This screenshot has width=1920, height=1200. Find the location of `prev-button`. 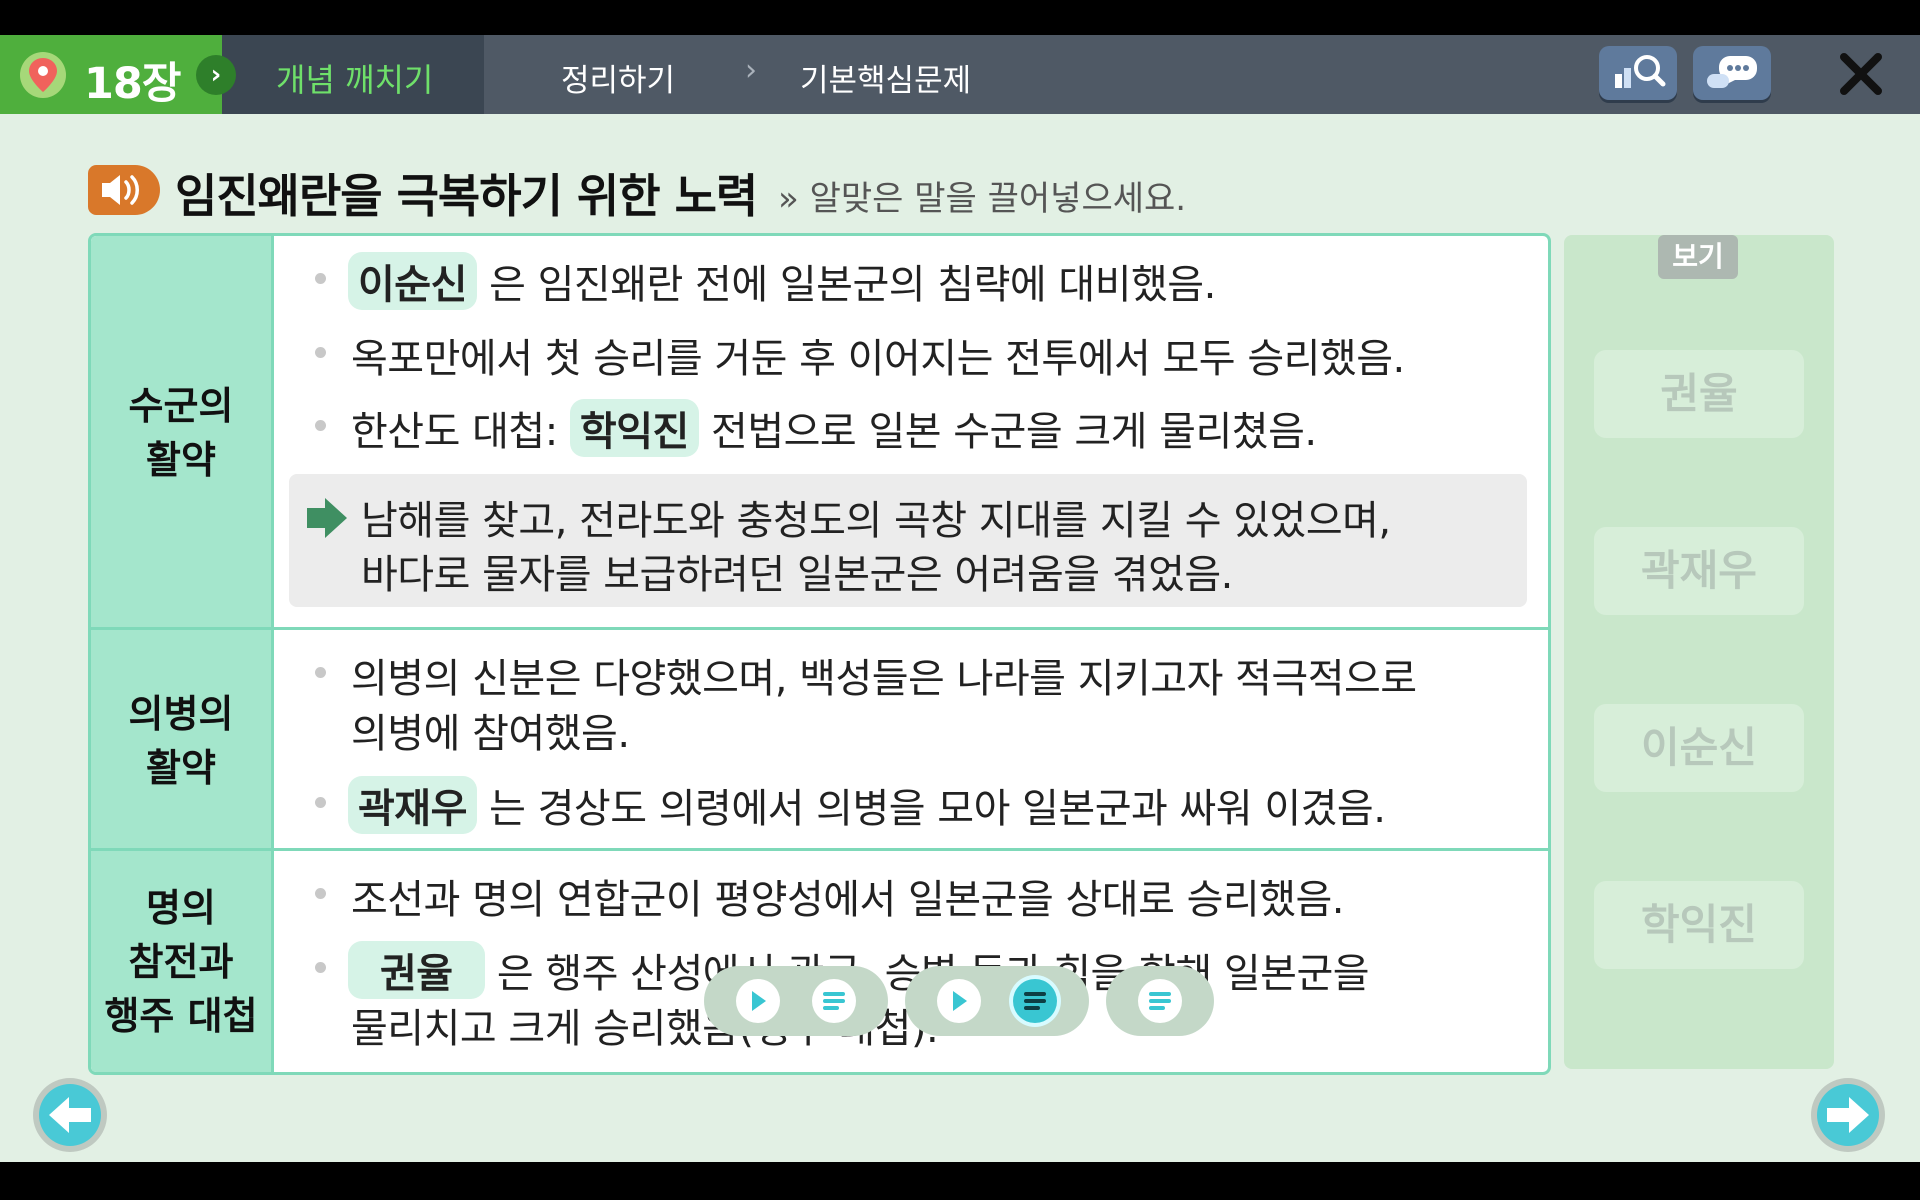

prev-button is located at coordinates (70, 1115).